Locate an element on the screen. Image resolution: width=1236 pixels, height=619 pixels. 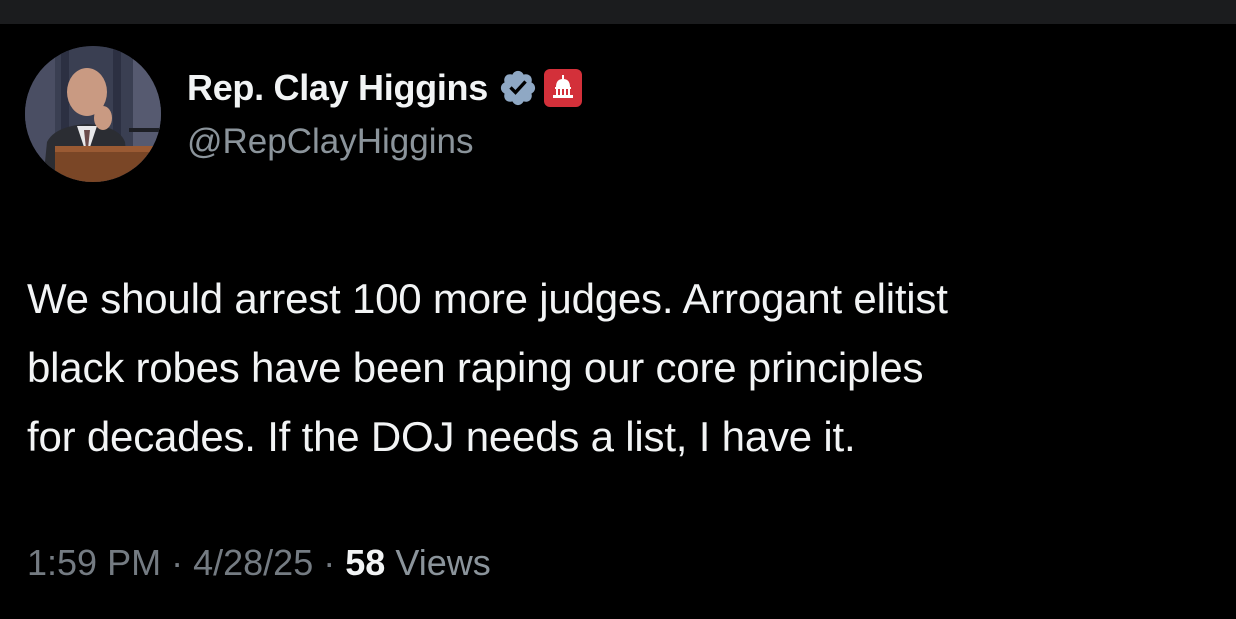
views-label: Views is located at coordinates (443, 562).